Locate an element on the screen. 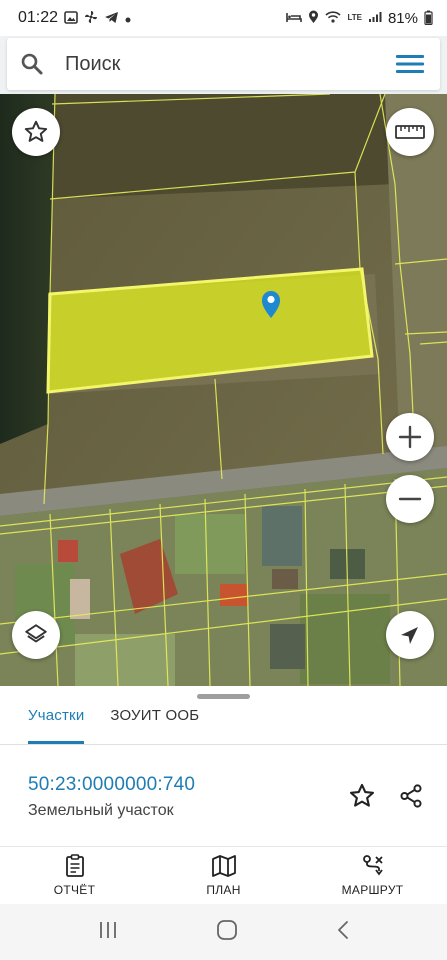  ruler-button is located at coordinates (410, 132).